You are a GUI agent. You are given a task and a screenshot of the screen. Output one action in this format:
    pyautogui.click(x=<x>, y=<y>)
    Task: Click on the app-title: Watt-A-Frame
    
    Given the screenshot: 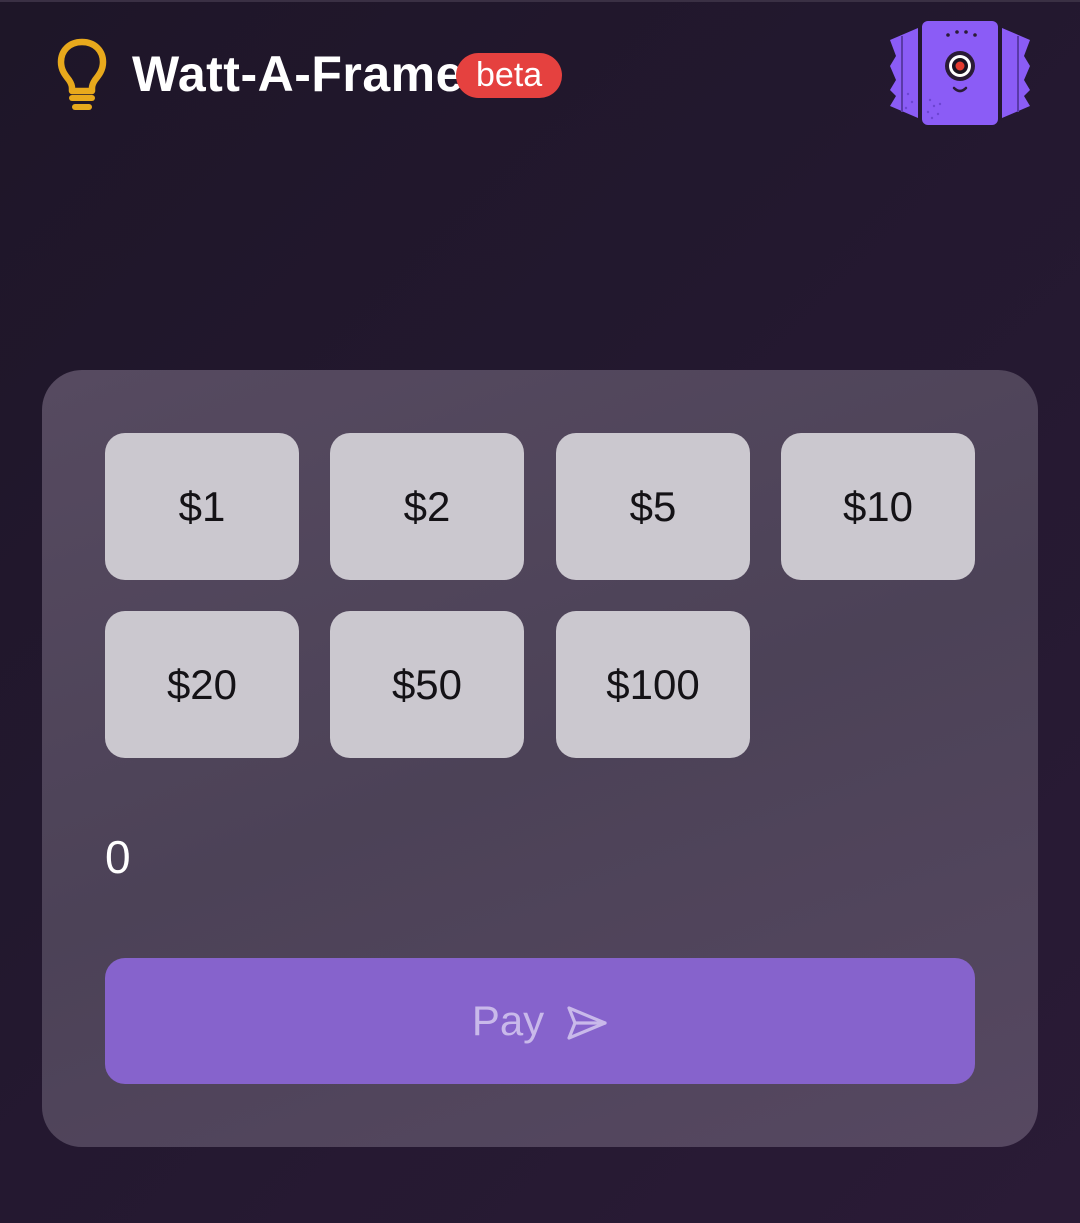 What is the action you would take?
    pyautogui.click(x=298, y=74)
    